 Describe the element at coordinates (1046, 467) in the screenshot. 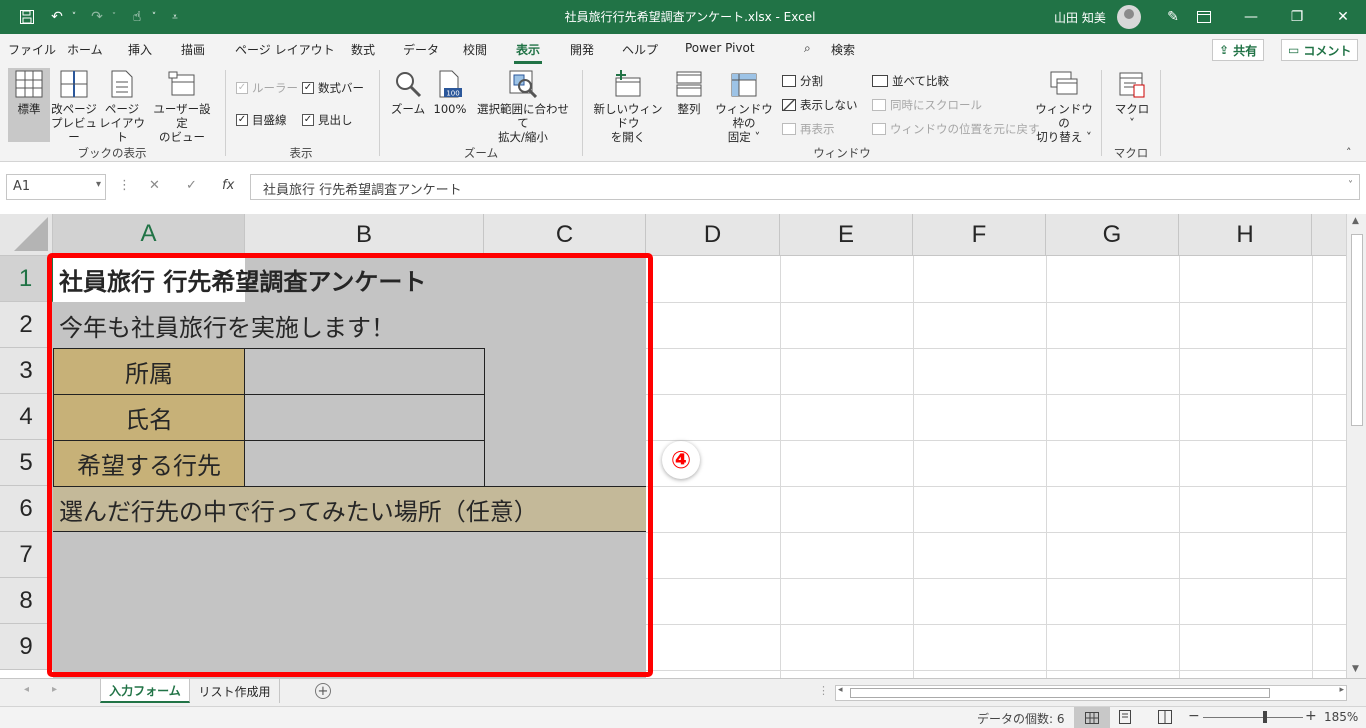

I see `gridline` at that location.